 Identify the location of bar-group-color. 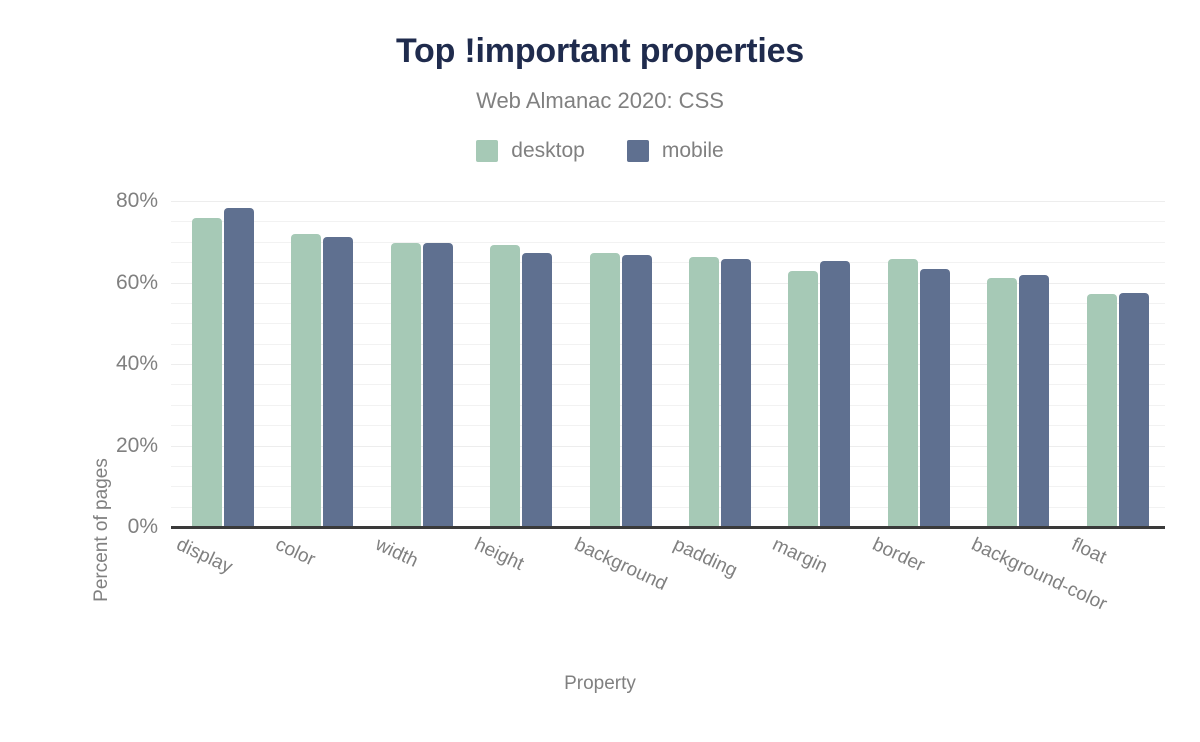
(322, 364).